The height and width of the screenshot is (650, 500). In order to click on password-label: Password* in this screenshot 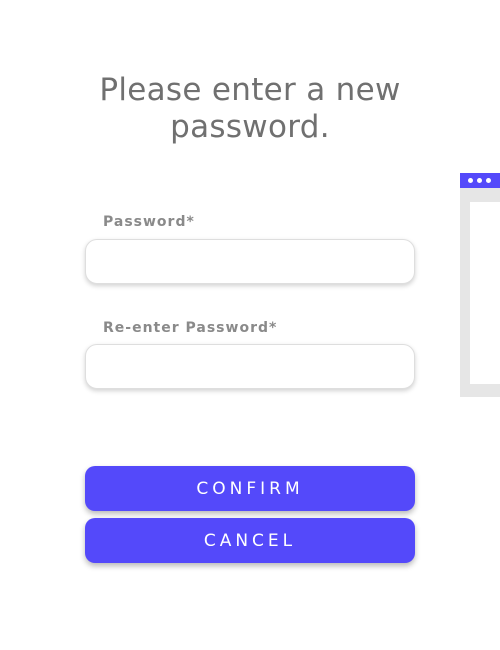, I will do `click(149, 222)`.